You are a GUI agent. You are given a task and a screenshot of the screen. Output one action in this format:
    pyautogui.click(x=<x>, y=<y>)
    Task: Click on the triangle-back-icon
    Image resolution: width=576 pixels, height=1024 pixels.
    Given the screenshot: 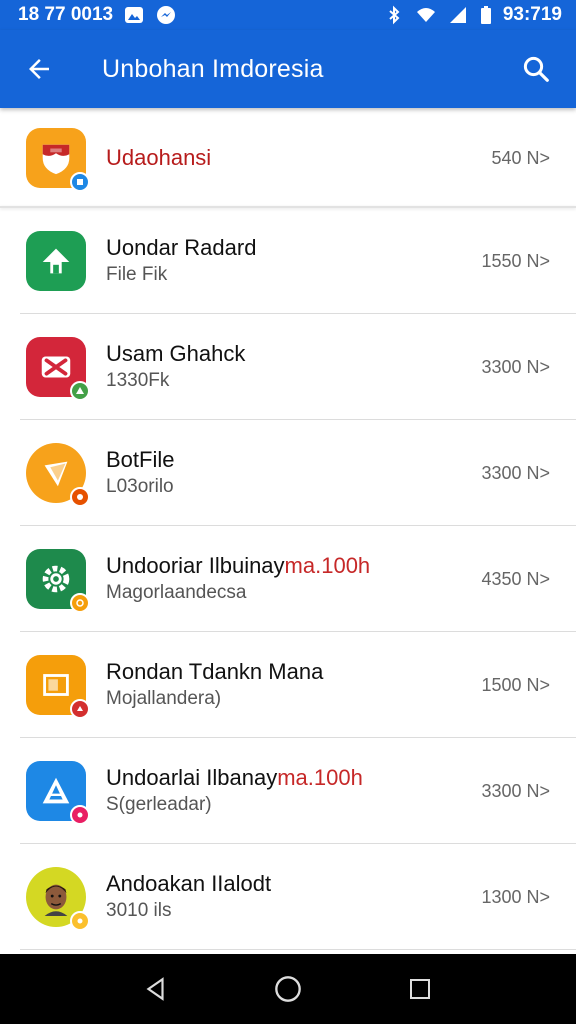 What is the action you would take?
    pyautogui.click(x=155, y=989)
    